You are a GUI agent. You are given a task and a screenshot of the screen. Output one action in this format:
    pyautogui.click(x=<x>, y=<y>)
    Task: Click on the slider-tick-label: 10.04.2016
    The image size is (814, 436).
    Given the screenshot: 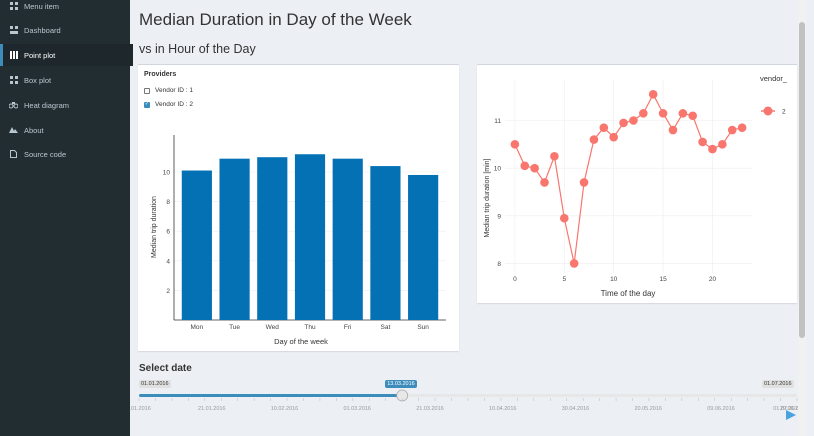 What is the action you would take?
    pyautogui.click(x=503, y=409)
    